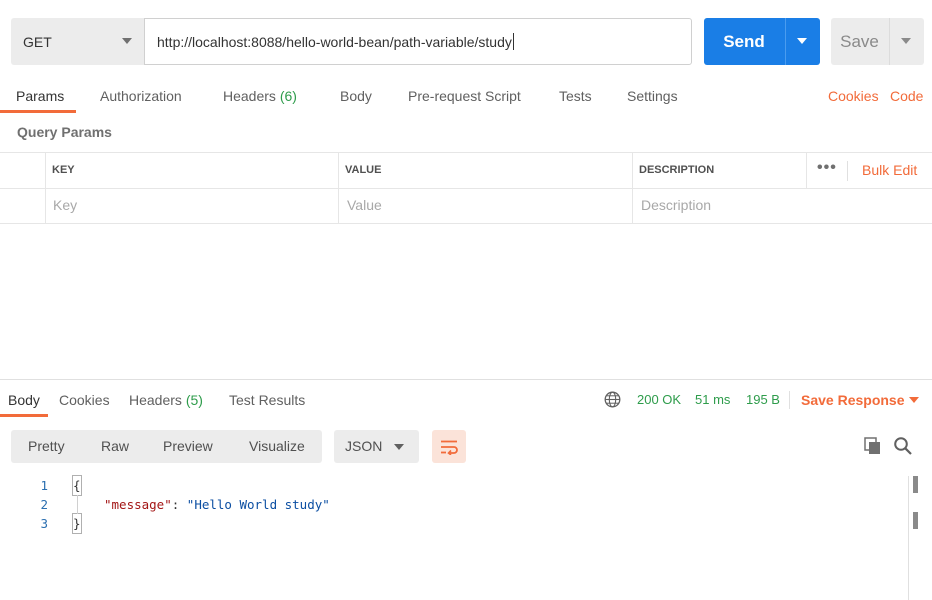  What do you see at coordinates (712, 400) in the screenshot?
I see `response-time: 51 ms` at bounding box center [712, 400].